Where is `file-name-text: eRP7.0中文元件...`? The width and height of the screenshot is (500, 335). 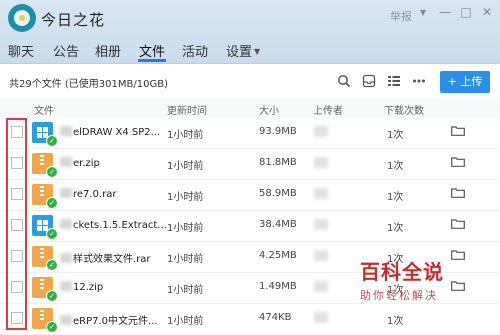 file-name-text: eRP7.0中文元件... is located at coordinates (115, 321).